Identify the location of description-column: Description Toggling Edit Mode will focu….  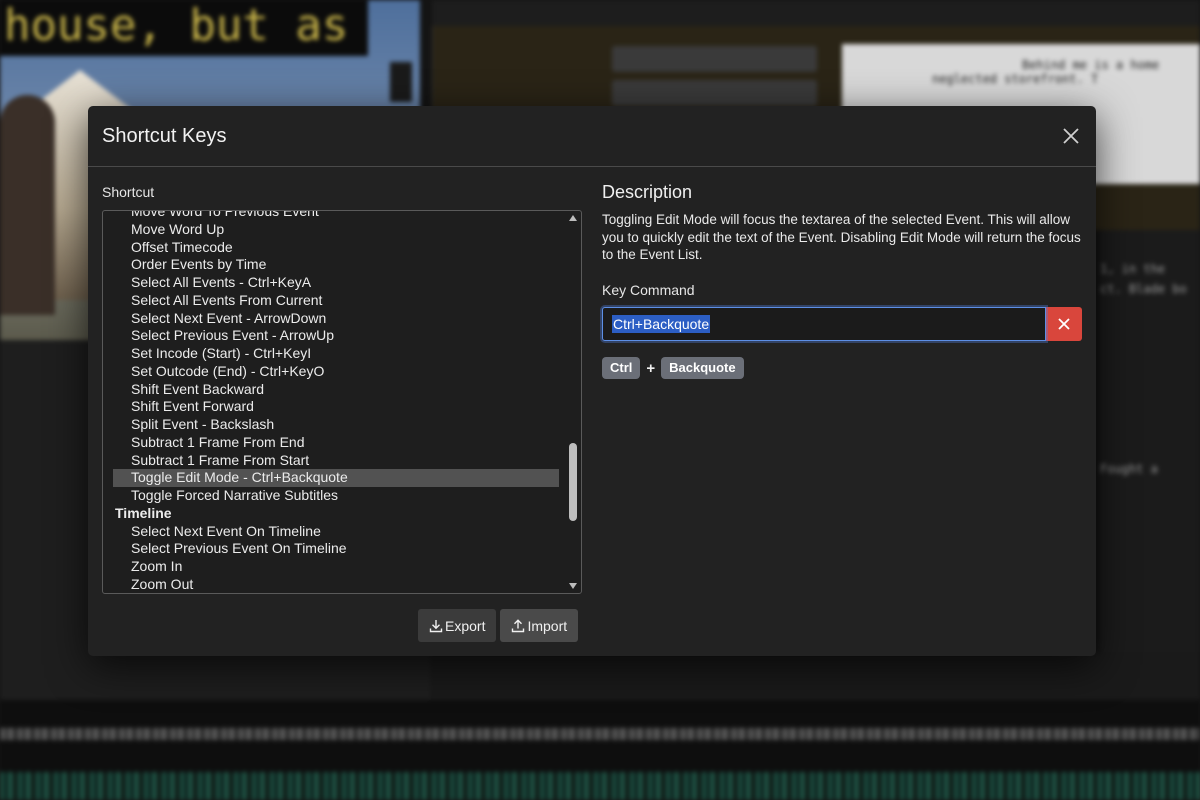
(842, 281).